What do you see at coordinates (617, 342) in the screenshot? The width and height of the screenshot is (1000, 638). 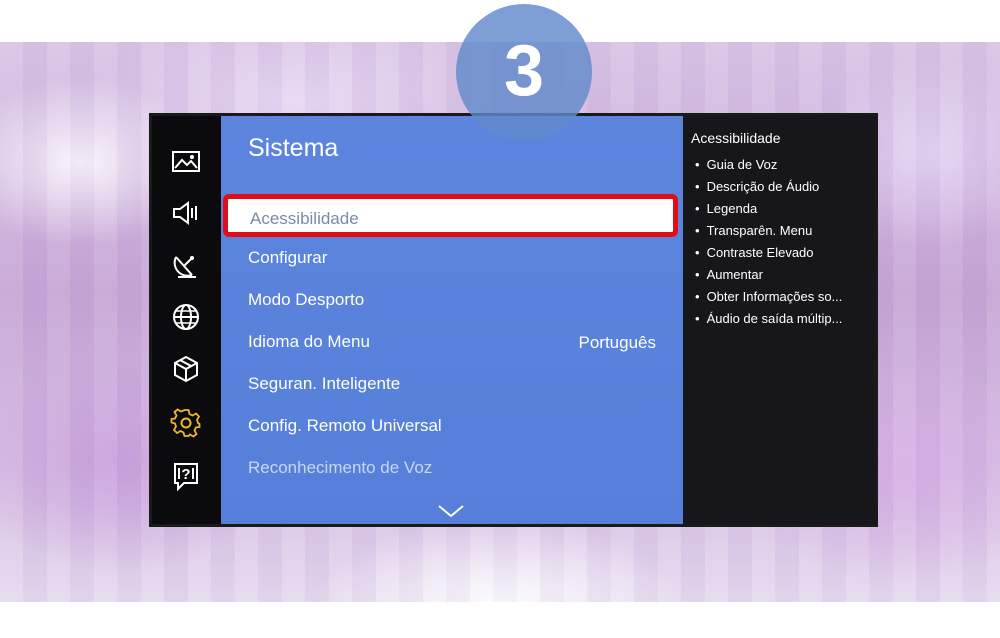 I see `menu-item-value: Português` at bounding box center [617, 342].